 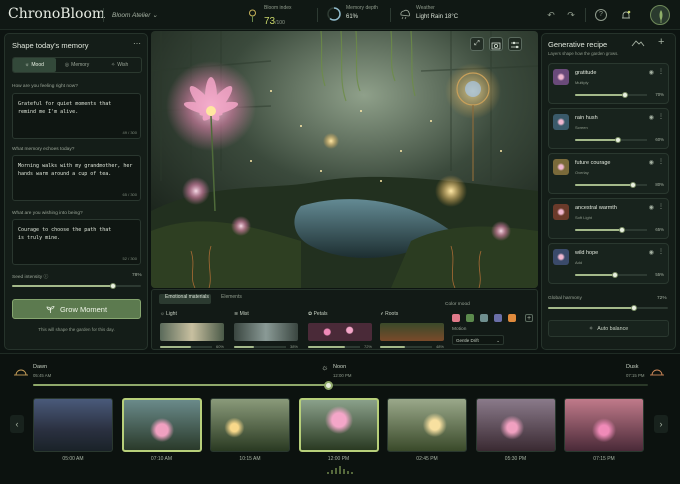 I want to click on material-light-slider, so click(x=186, y=347).